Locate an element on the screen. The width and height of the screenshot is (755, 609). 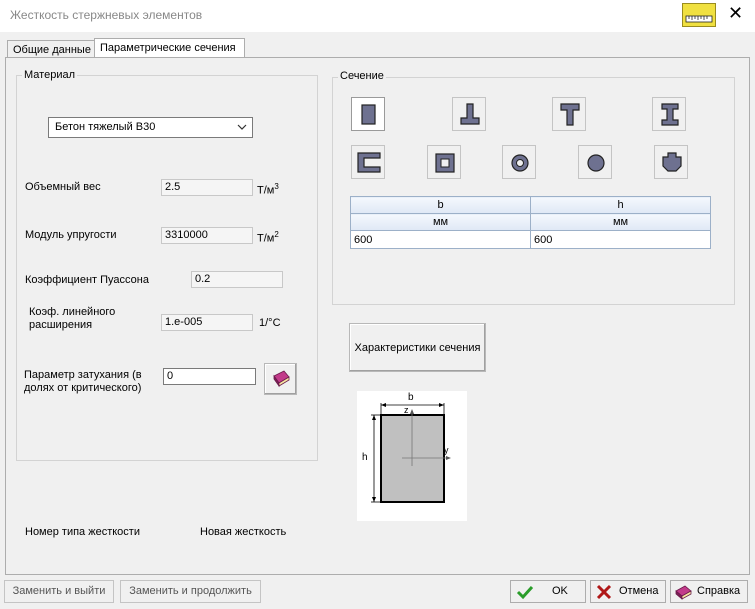
help-button: Справка is located at coordinates (709, 591).